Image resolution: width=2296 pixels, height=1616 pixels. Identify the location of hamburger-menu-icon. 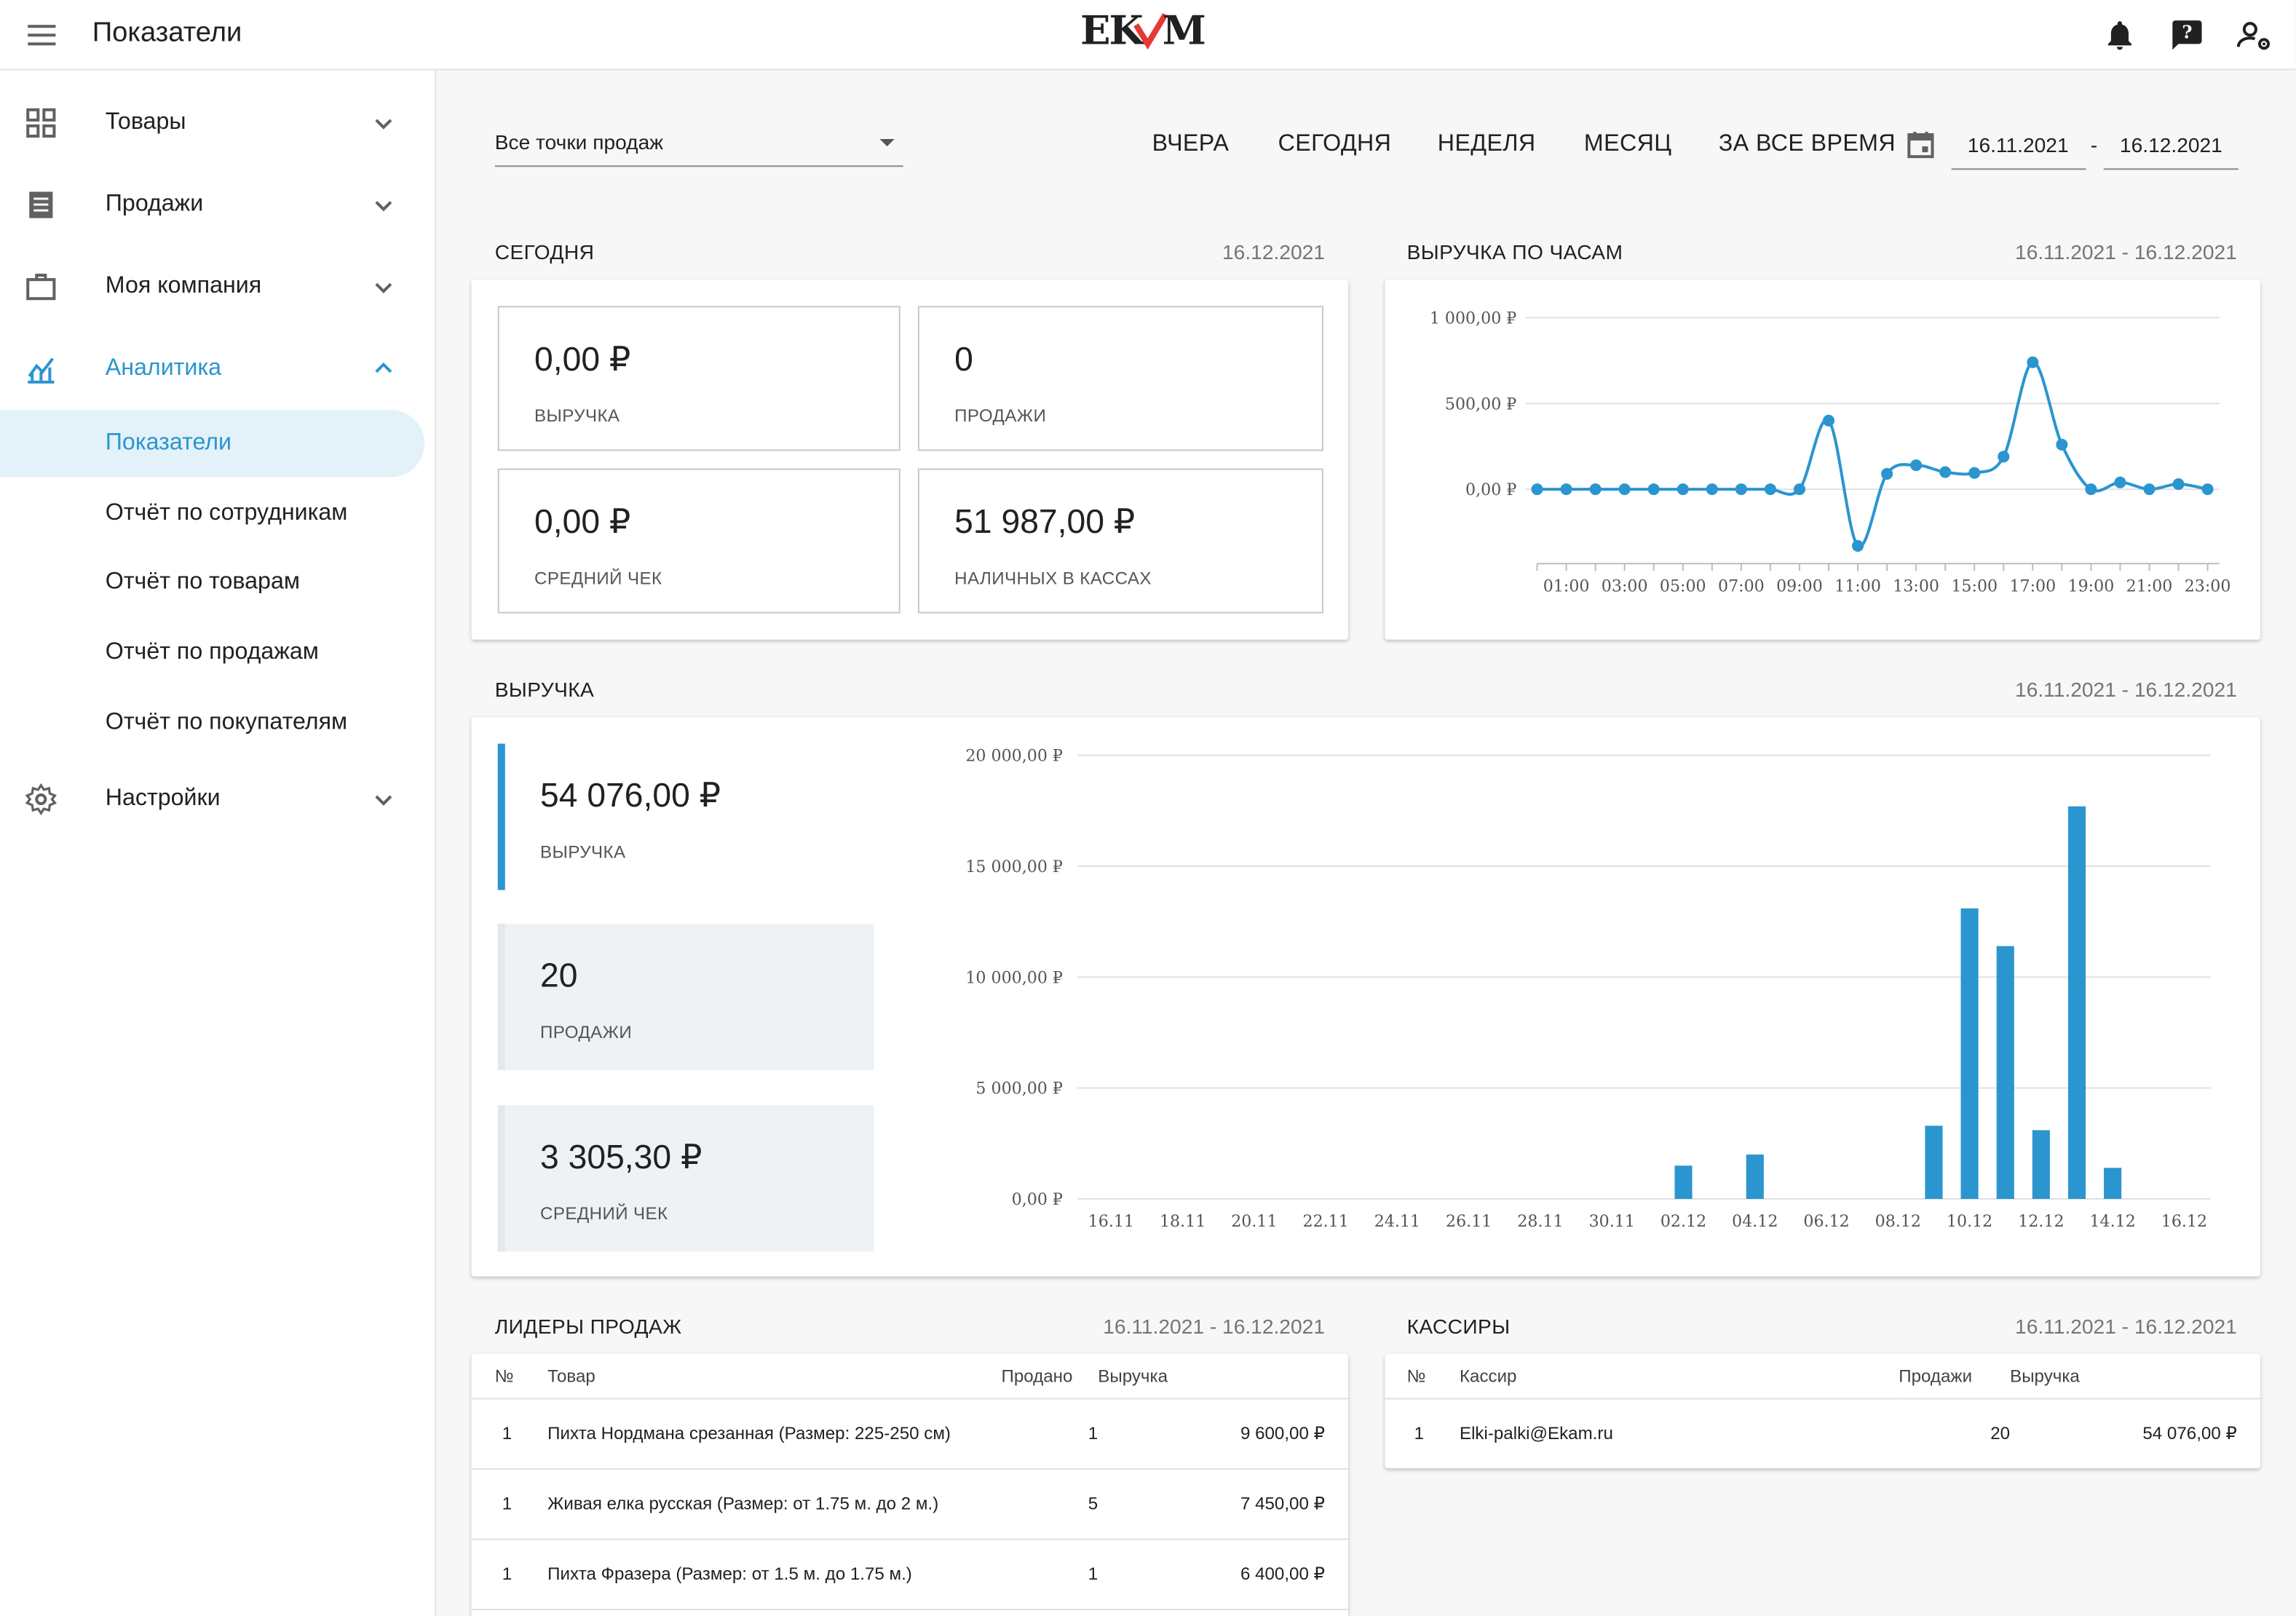
(42, 35).